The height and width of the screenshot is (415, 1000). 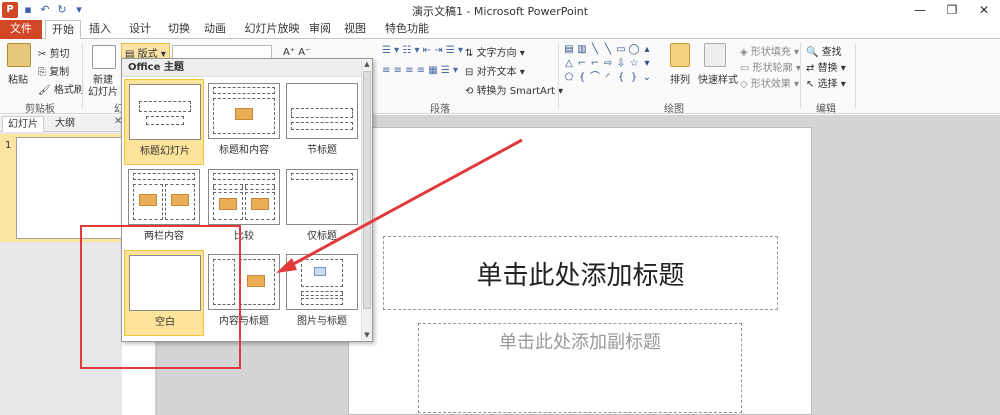 What do you see at coordinates (580, 368) in the screenshot?
I see `subtitle-placeholder: 单击此处添加副标题` at bounding box center [580, 368].